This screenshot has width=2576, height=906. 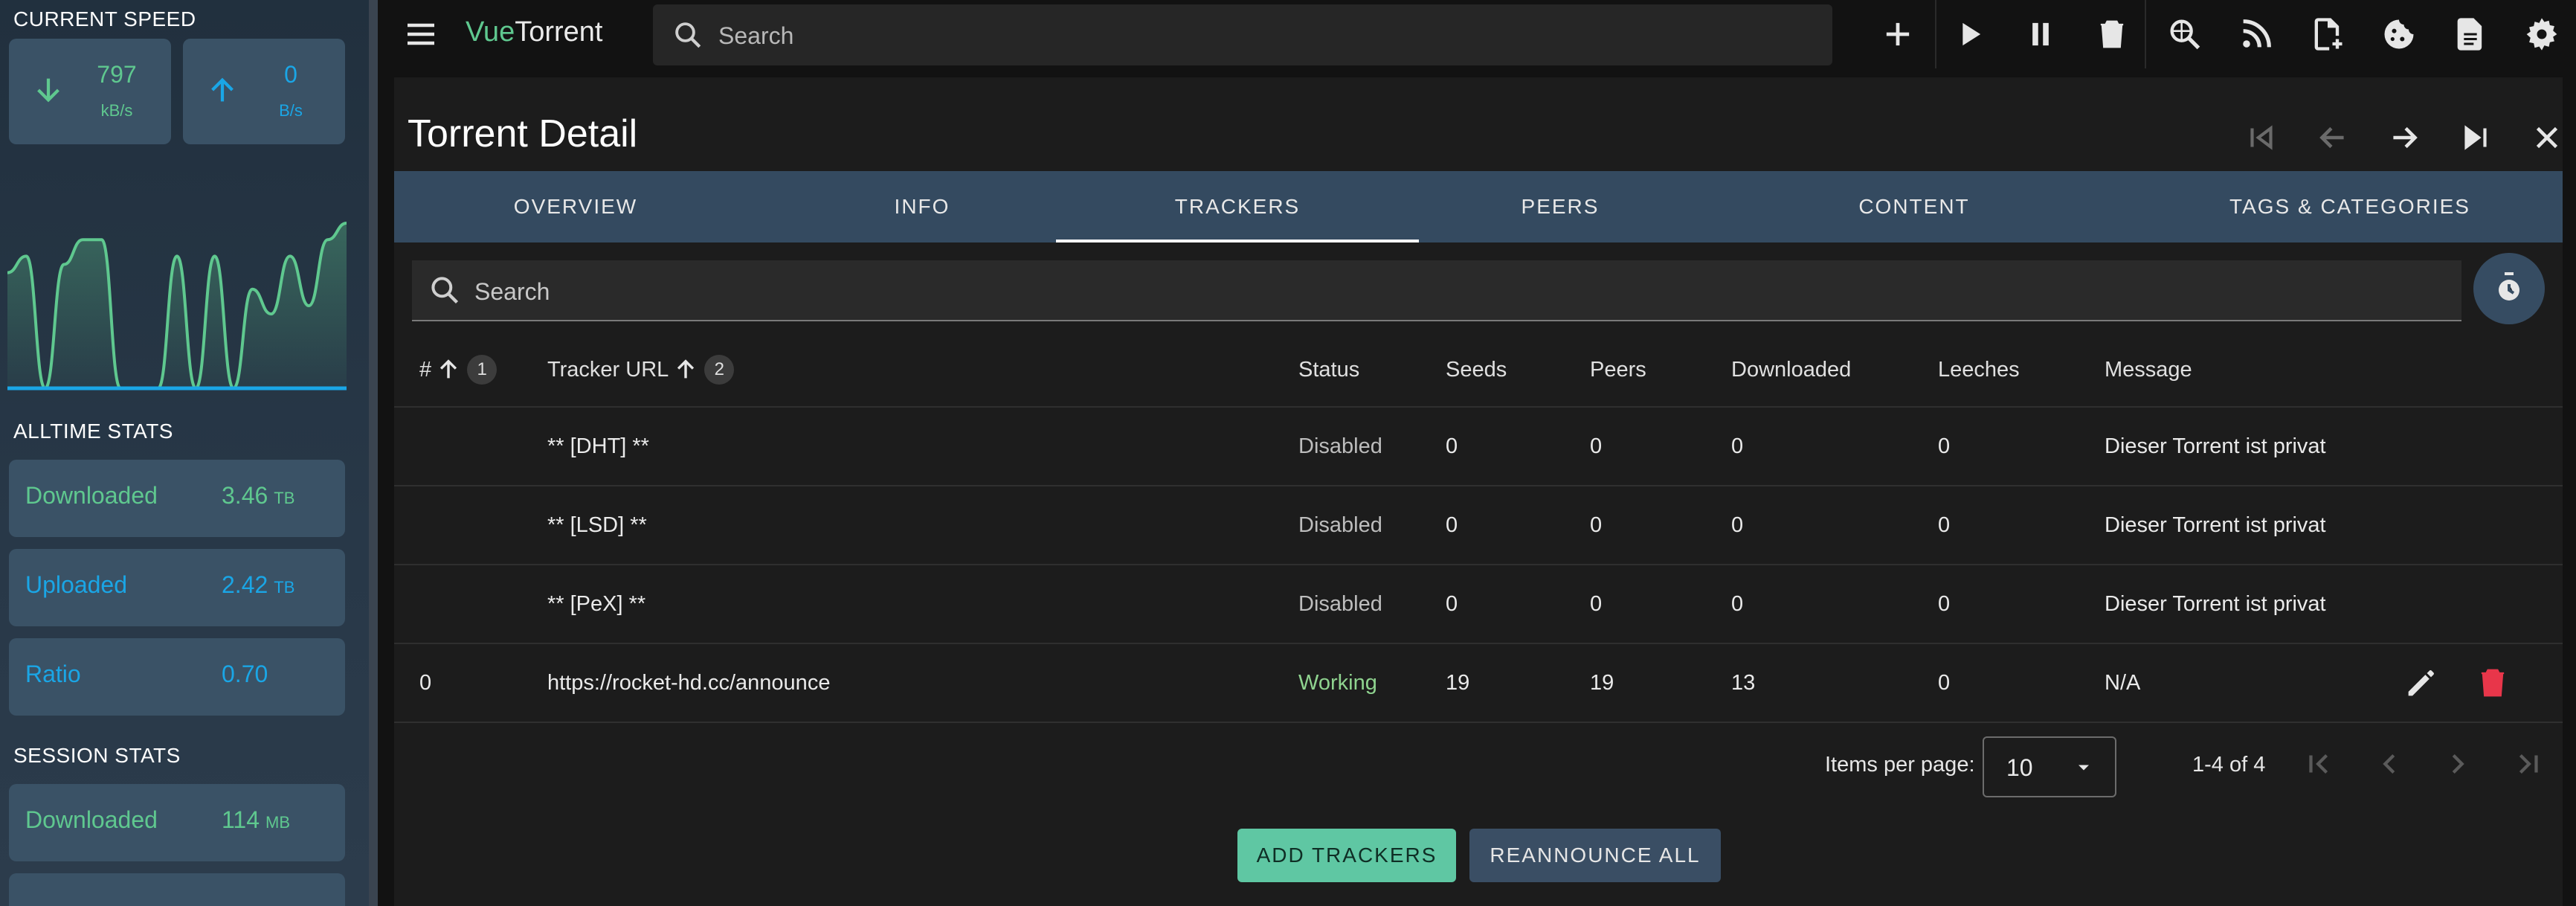 I want to click on header-message: Message, so click(x=2148, y=369).